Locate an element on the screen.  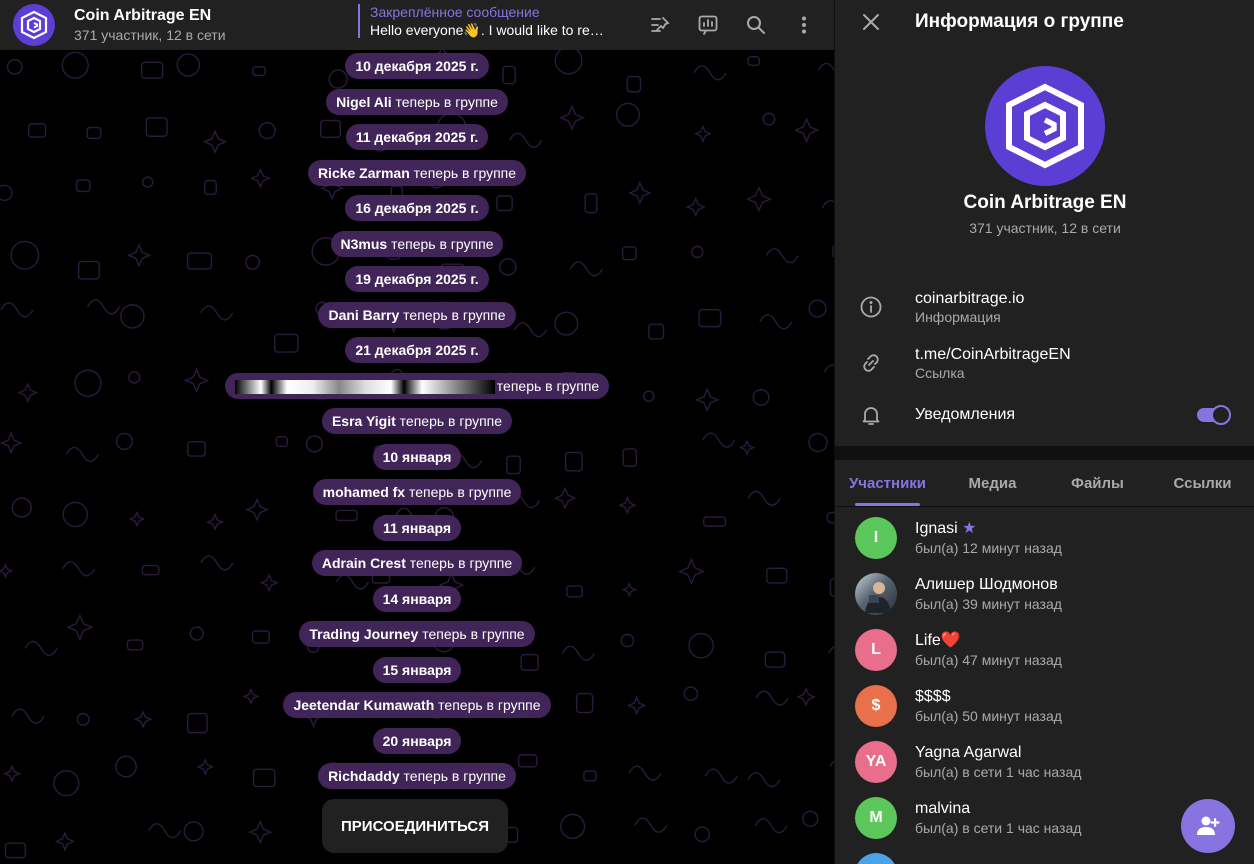
member-status: был(а) 50 минут назад is located at coordinates (988, 716).